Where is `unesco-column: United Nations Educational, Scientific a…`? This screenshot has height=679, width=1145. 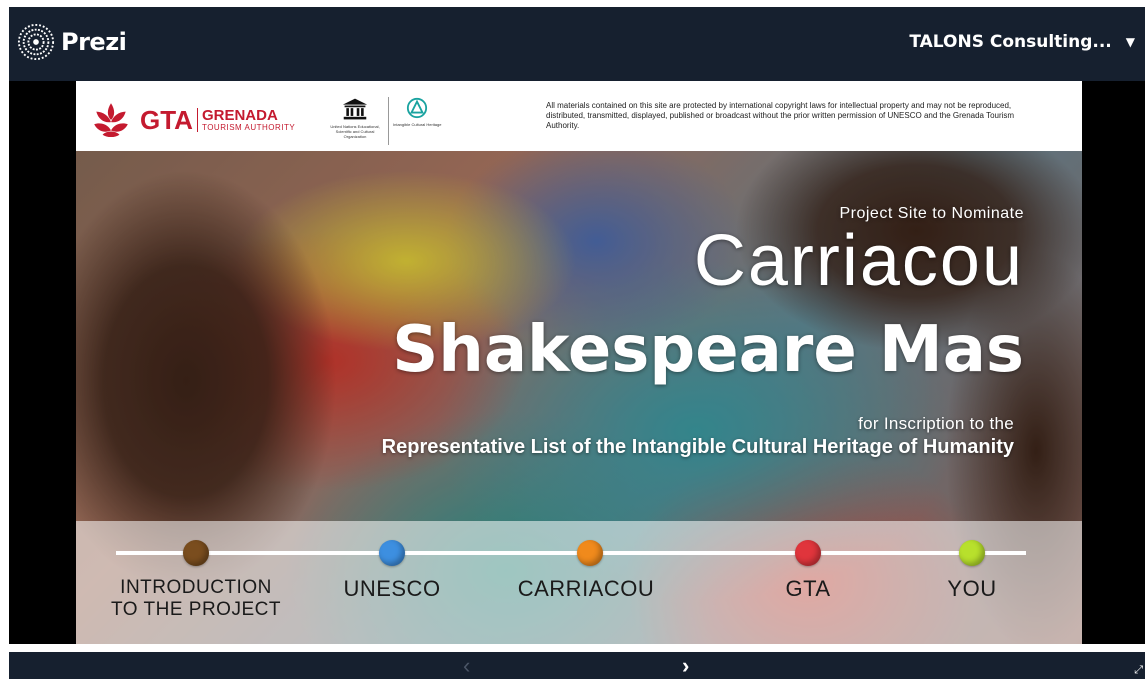 unesco-column: United Nations Educational, Scientific a… is located at coordinates (355, 118).